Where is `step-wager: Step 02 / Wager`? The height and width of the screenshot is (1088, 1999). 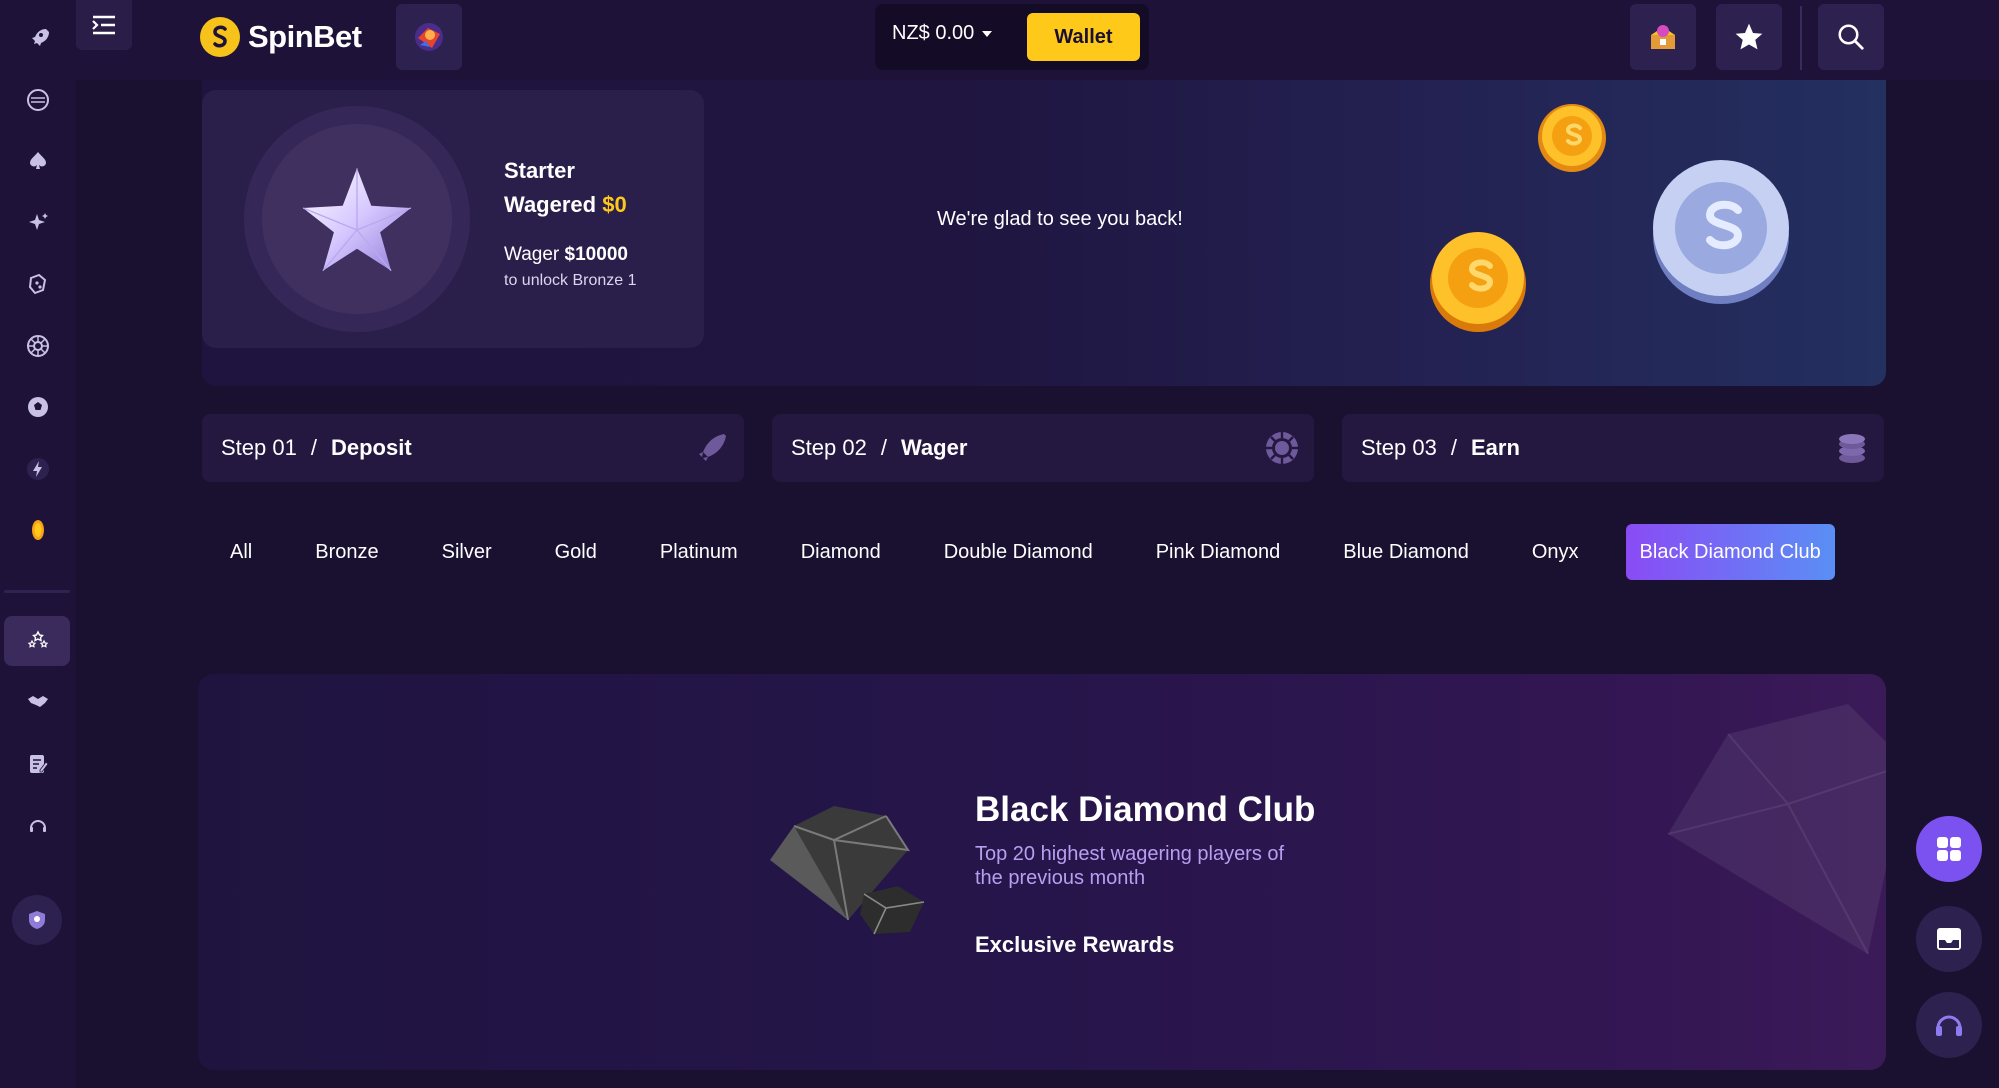 step-wager: Step 02 / Wager is located at coordinates (1043, 448).